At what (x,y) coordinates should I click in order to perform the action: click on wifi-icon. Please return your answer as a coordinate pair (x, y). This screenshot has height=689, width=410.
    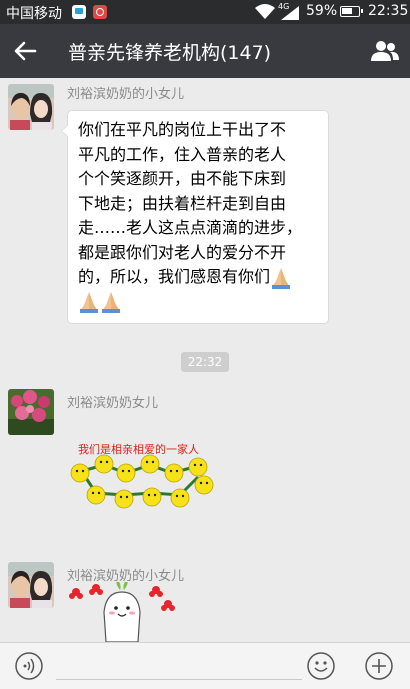
    Looking at the image, I should click on (265, 11).